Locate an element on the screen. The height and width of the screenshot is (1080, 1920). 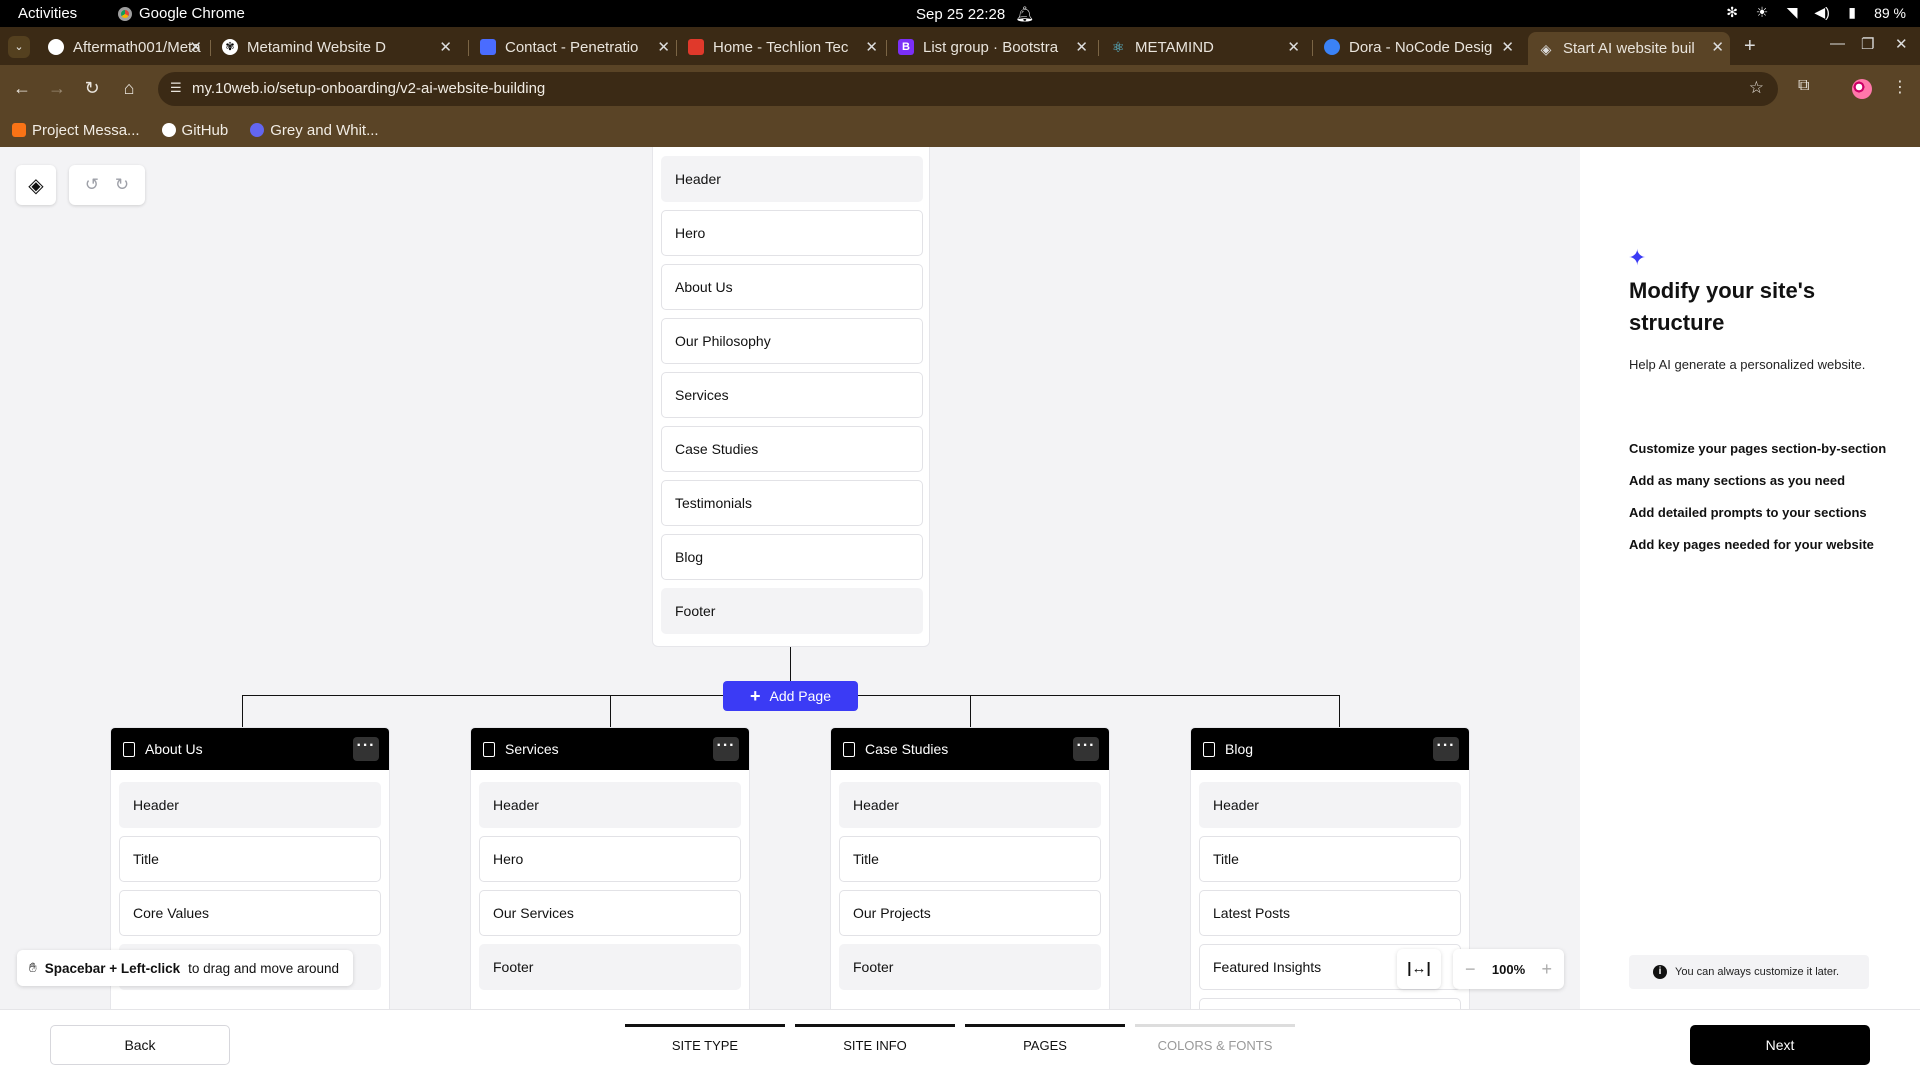
step-site-type: SITE TYPE is located at coordinates (705, 1038).